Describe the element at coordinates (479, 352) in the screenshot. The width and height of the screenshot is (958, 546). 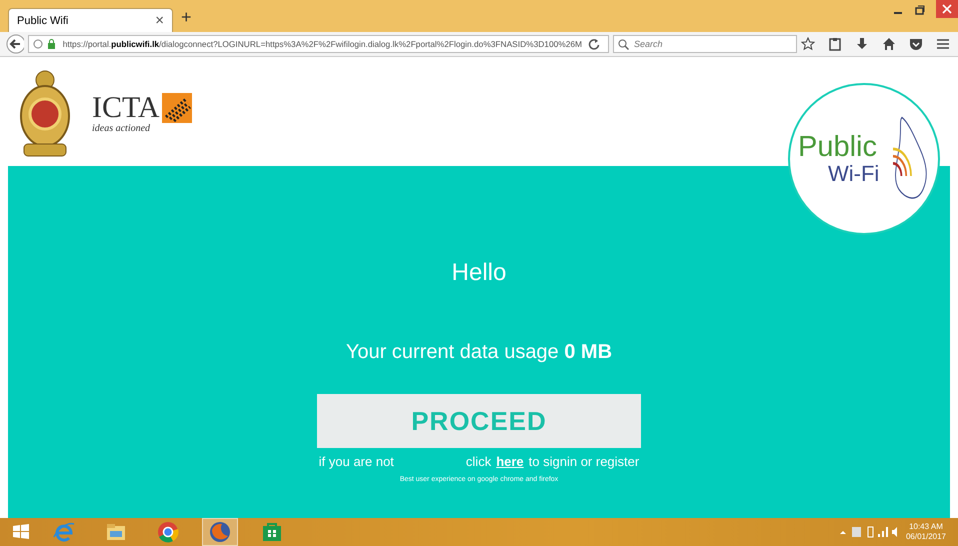
I see `data-usage-text: Your current data usage 0 MB` at that location.